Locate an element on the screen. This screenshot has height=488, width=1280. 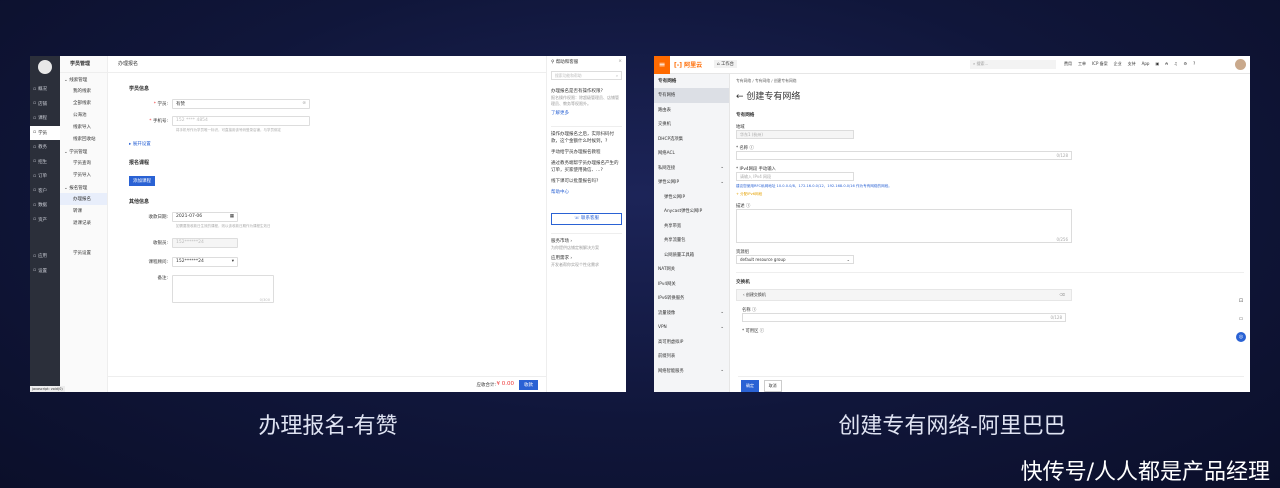
close-icon: × is located at coordinates (620, 62).